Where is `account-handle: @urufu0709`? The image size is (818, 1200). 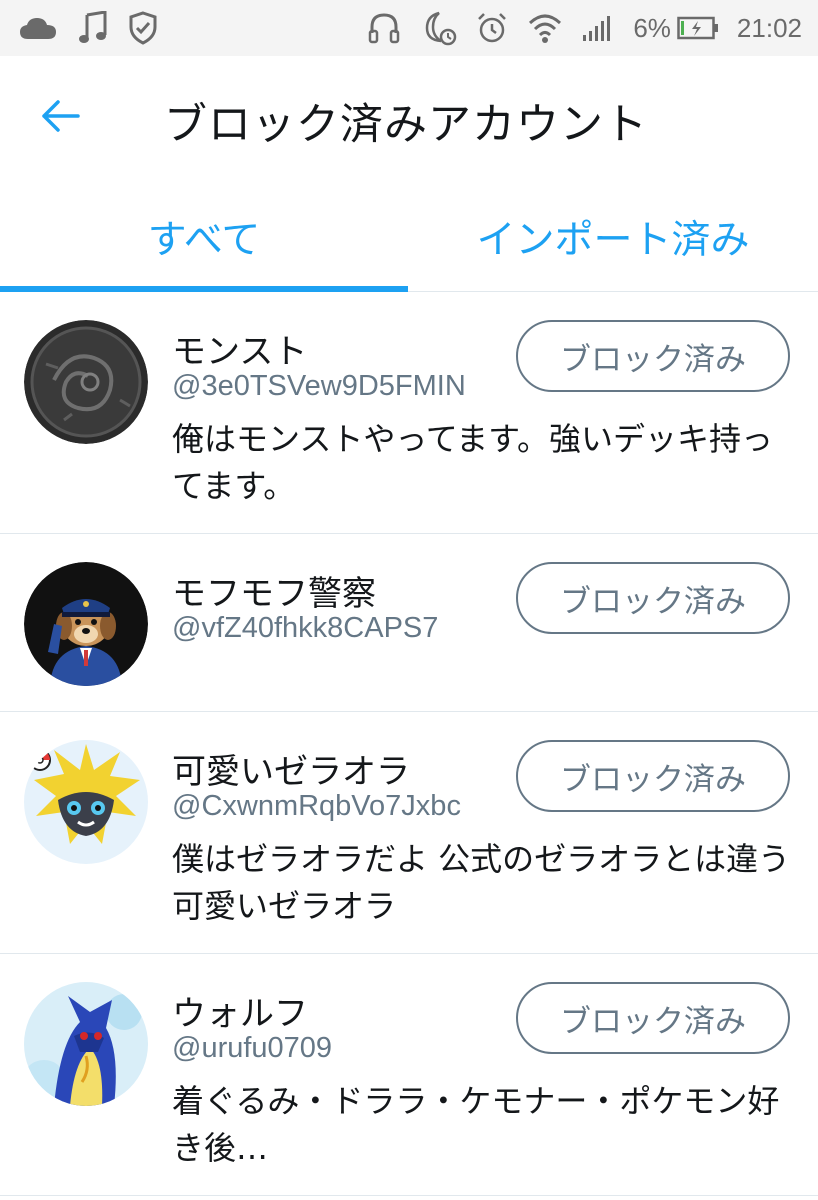 account-handle: @urufu0709 is located at coordinates (252, 1048).